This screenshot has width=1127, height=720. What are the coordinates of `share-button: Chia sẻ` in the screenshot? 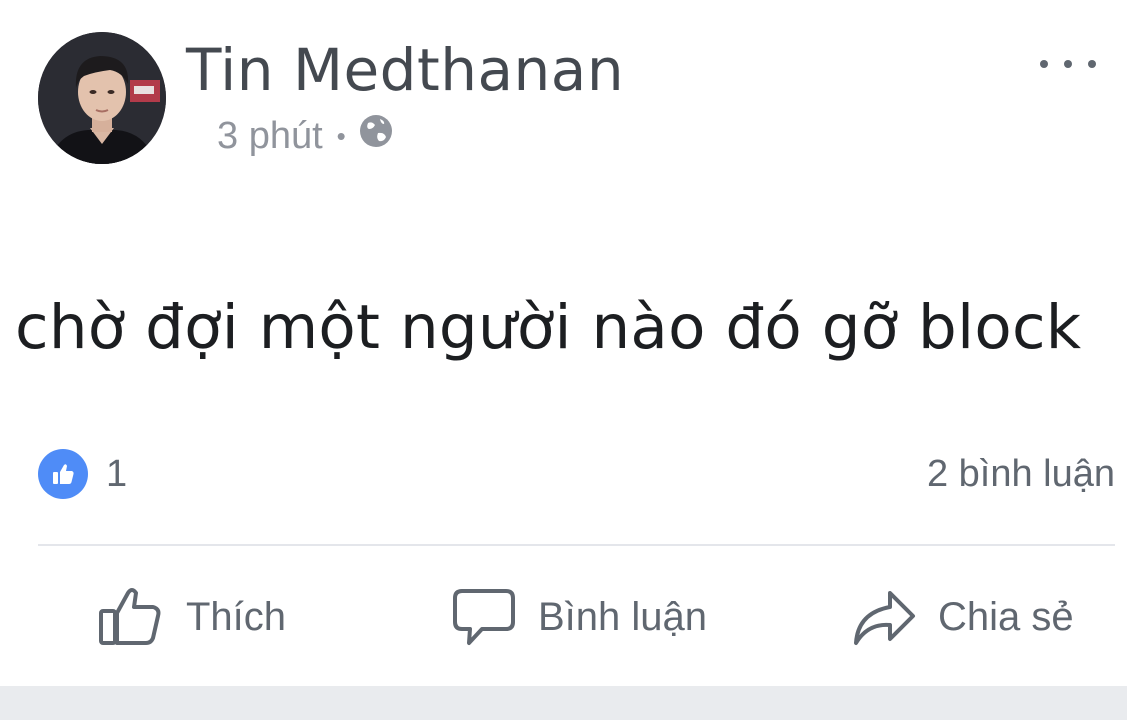 It's located at (963, 617).